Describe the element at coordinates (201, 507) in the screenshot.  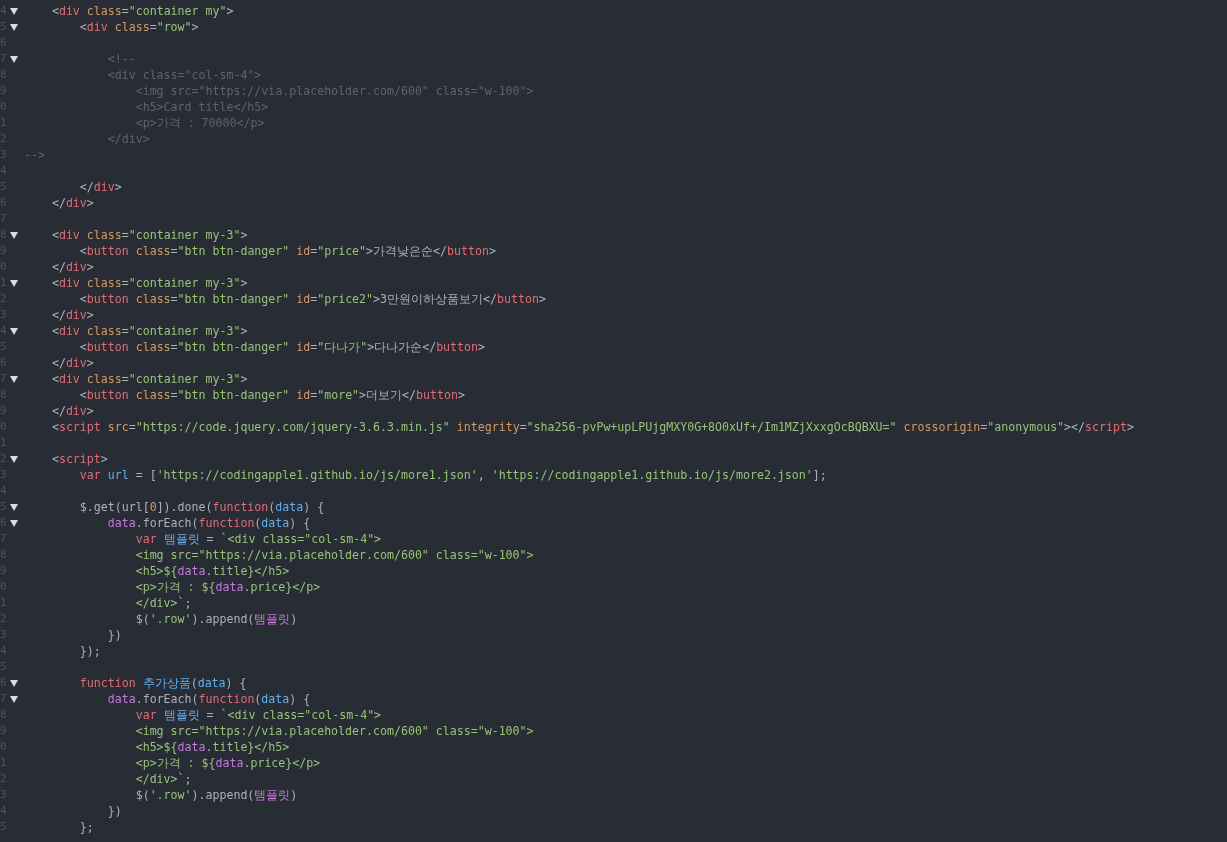
I see `code-line: $.get(url[0]).done(function(data) {` at that location.